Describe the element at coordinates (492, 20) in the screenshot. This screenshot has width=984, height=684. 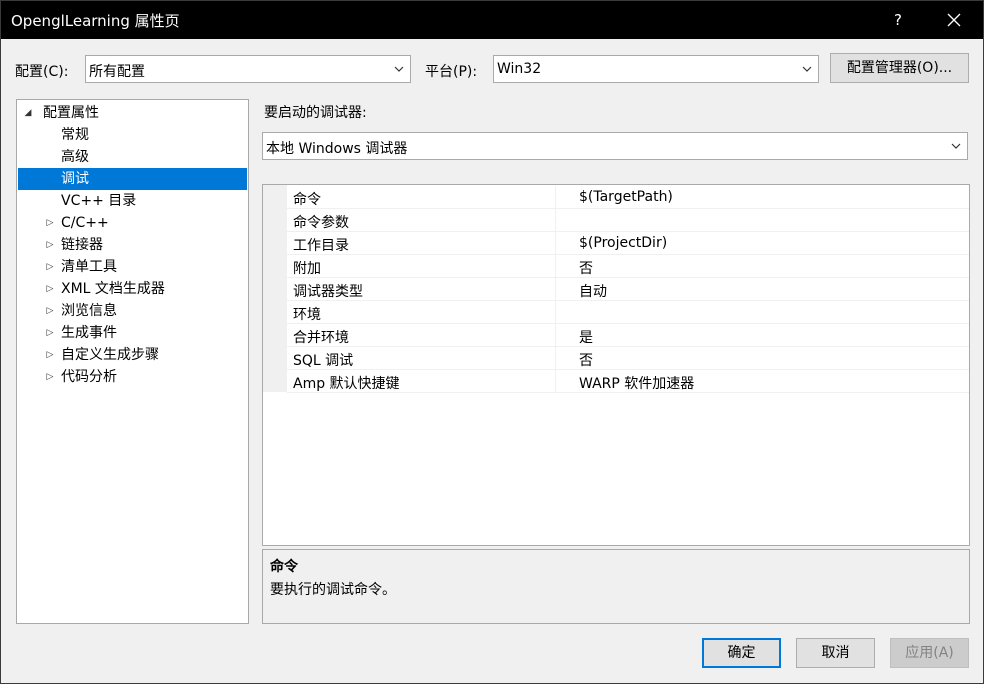
I see `title-bar: OpenglLearning 属性页 ?` at that location.